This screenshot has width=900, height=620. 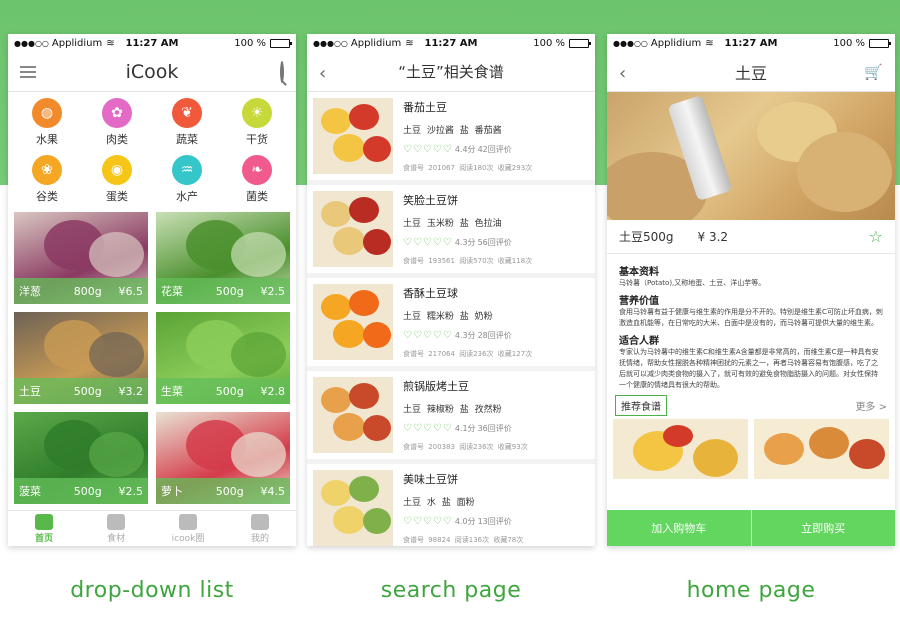 I want to click on recipe-reviews: 36回评价, so click(x=494, y=428).